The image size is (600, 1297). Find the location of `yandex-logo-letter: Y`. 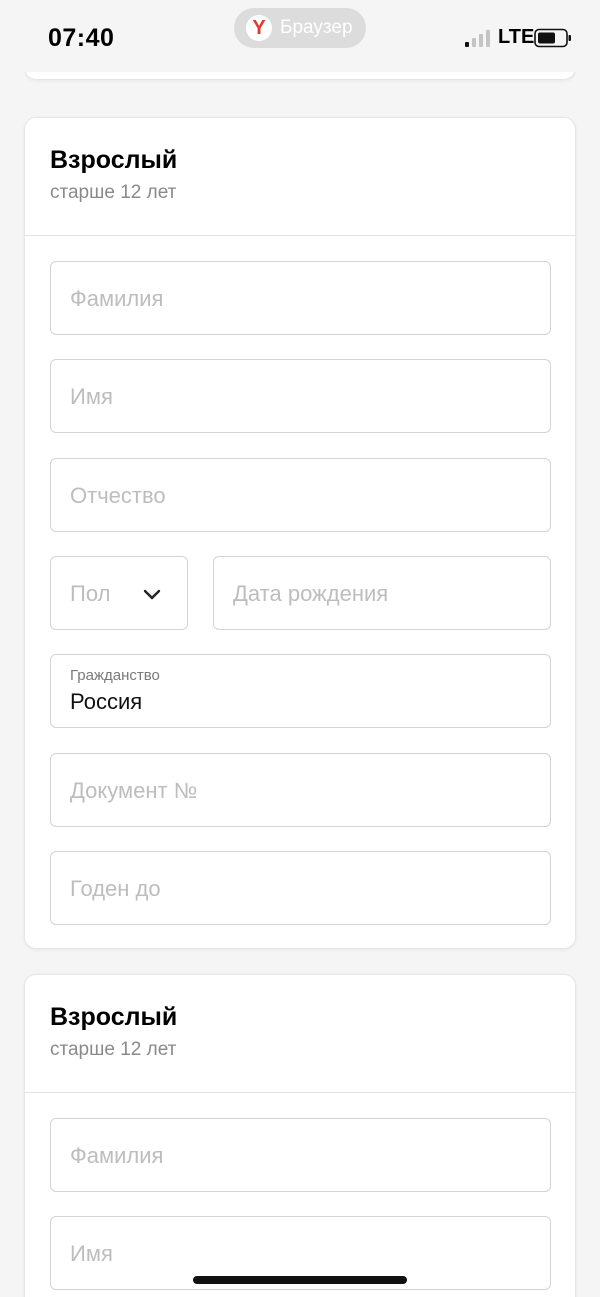

yandex-logo-letter: Y is located at coordinates (259, 28).